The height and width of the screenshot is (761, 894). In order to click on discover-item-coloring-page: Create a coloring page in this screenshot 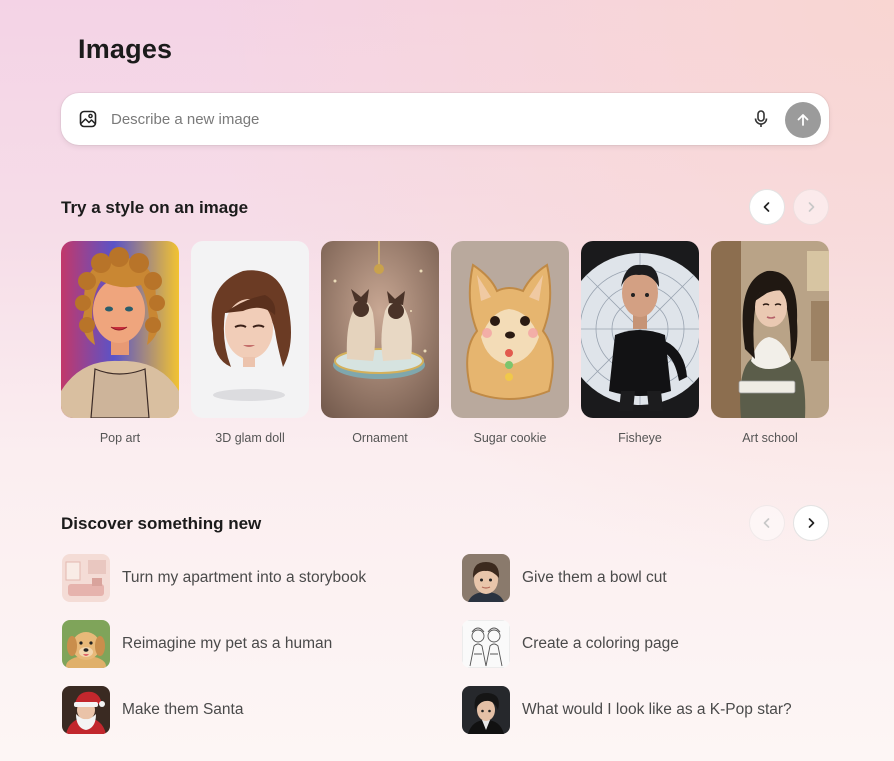, I will do `click(570, 644)`.